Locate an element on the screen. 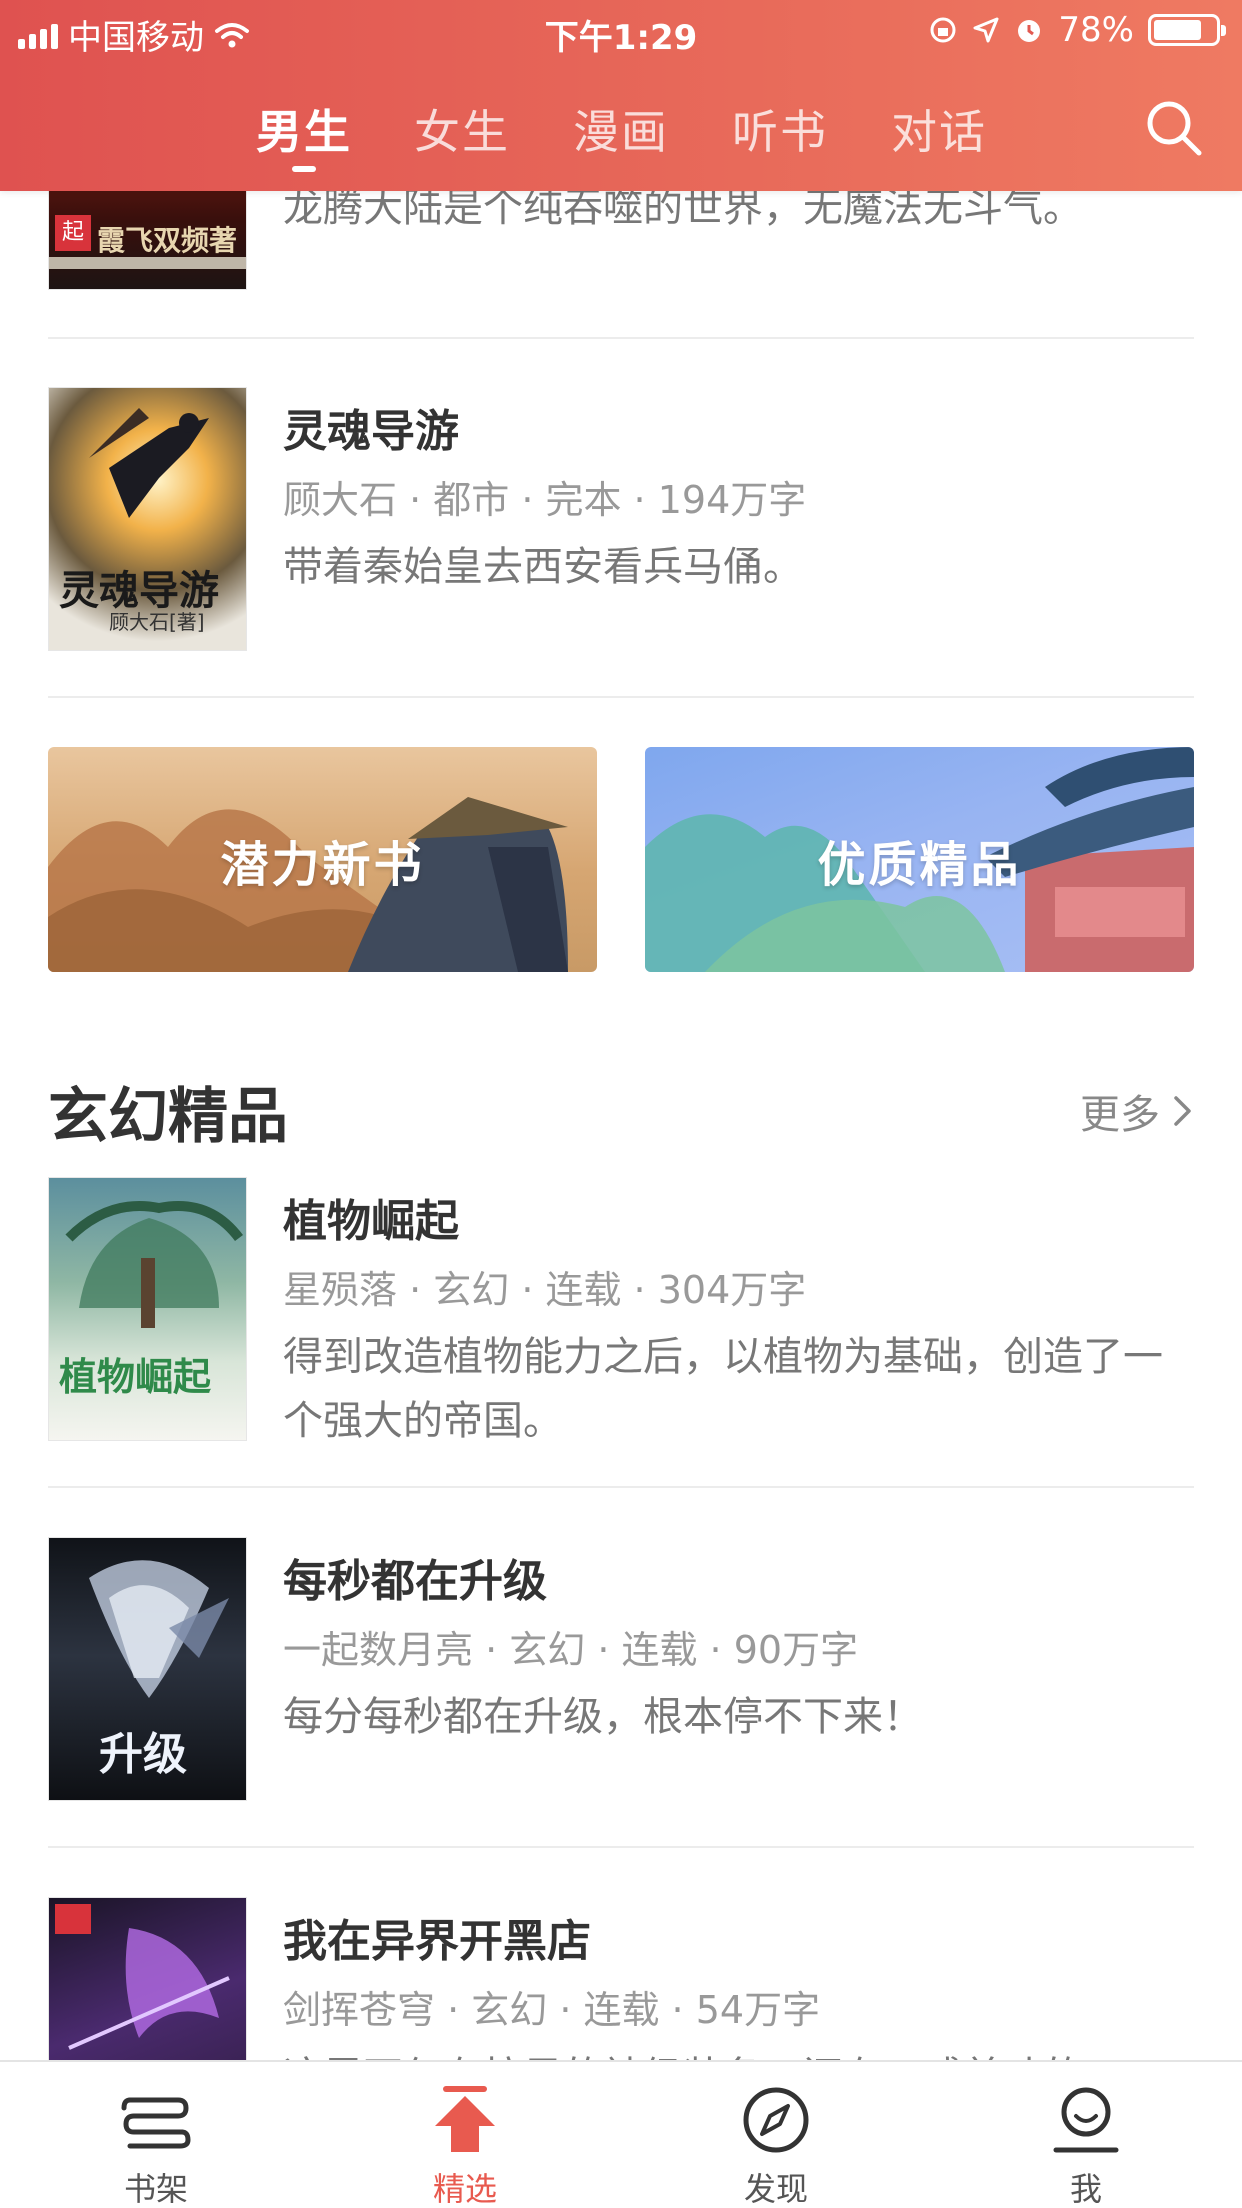 This screenshot has width=1242, height=2208. book-title: 灵魂导游 is located at coordinates (371, 431).